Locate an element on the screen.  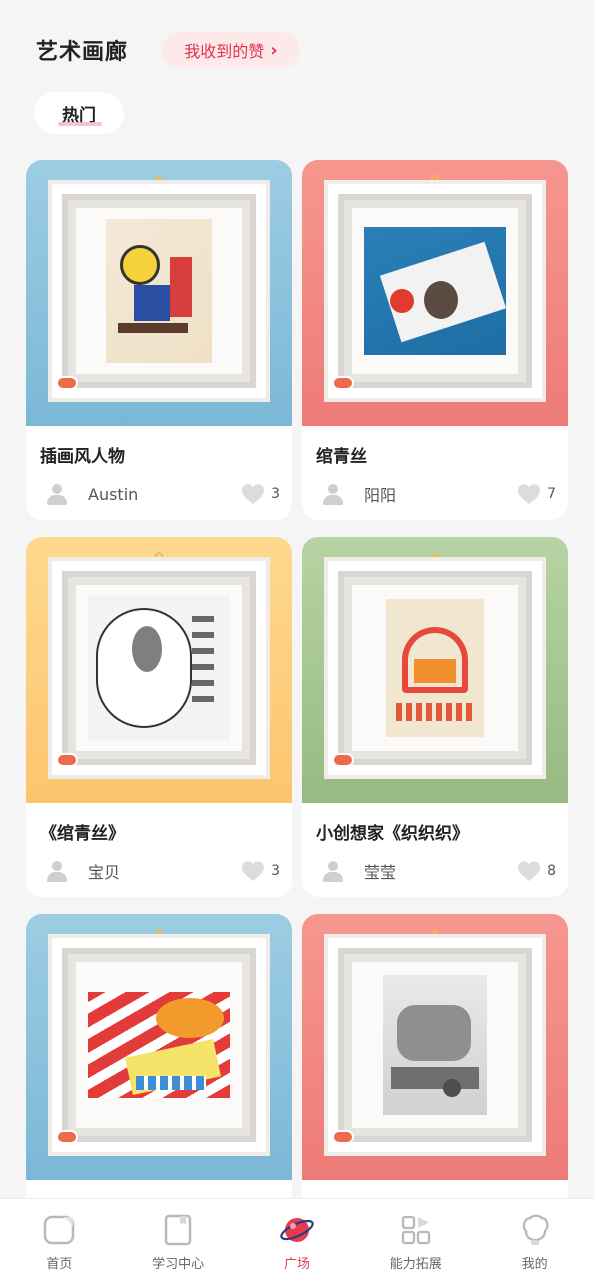
tab-label: 首页 is located at coordinates (59, 1264).